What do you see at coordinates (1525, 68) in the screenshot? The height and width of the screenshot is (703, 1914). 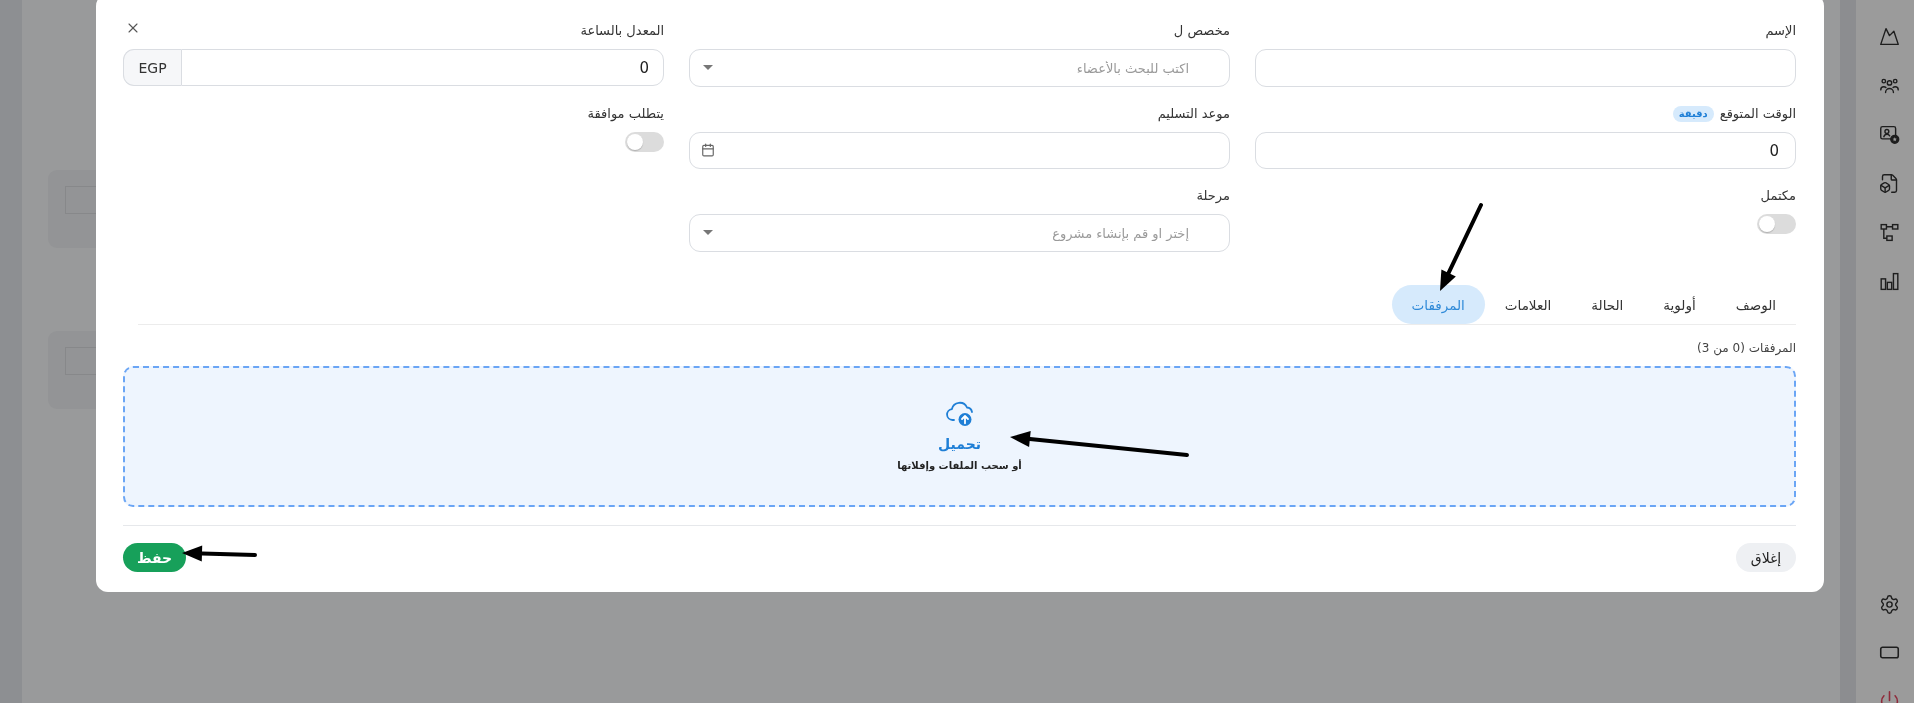 I see `text-field` at bounding box center [1525, 68].